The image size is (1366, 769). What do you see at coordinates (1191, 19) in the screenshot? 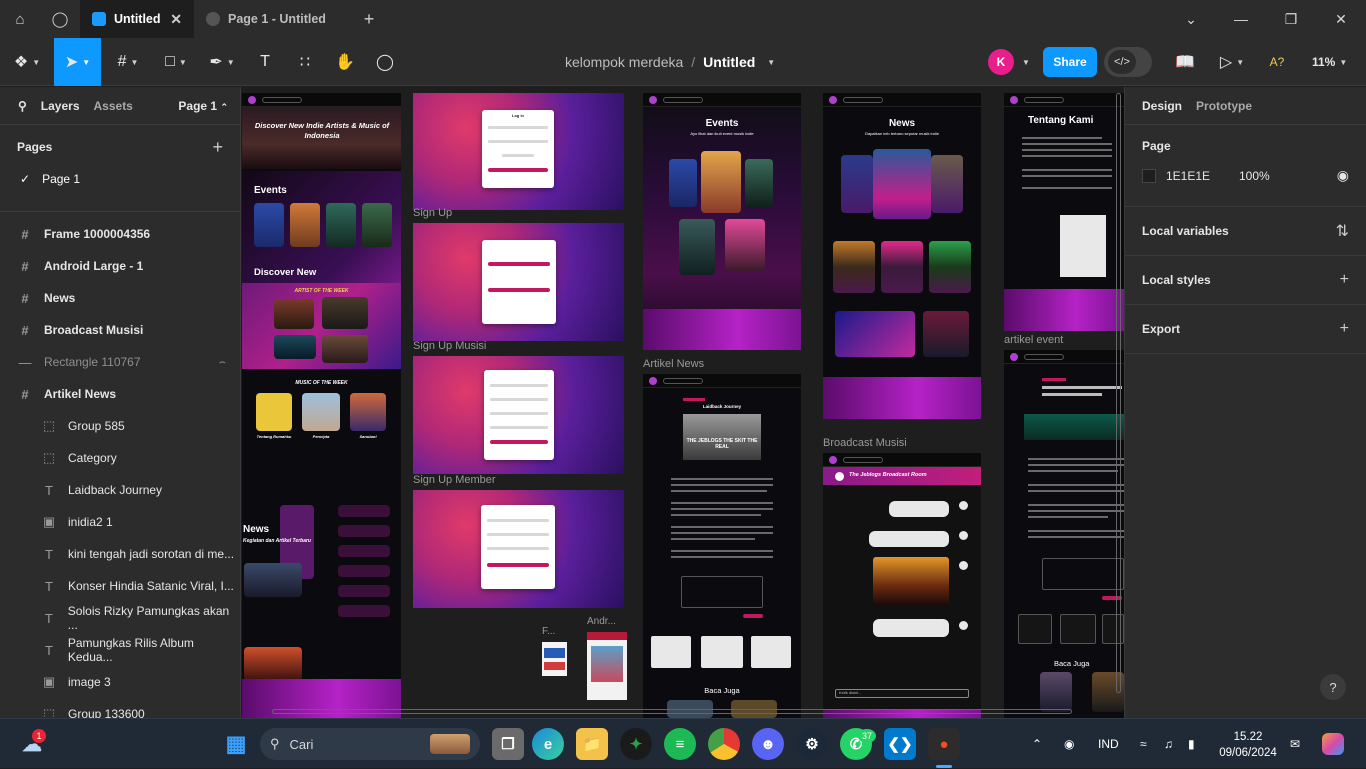
I see `chevron-down-icon: ⌄` at bounding box center [1191, 19].